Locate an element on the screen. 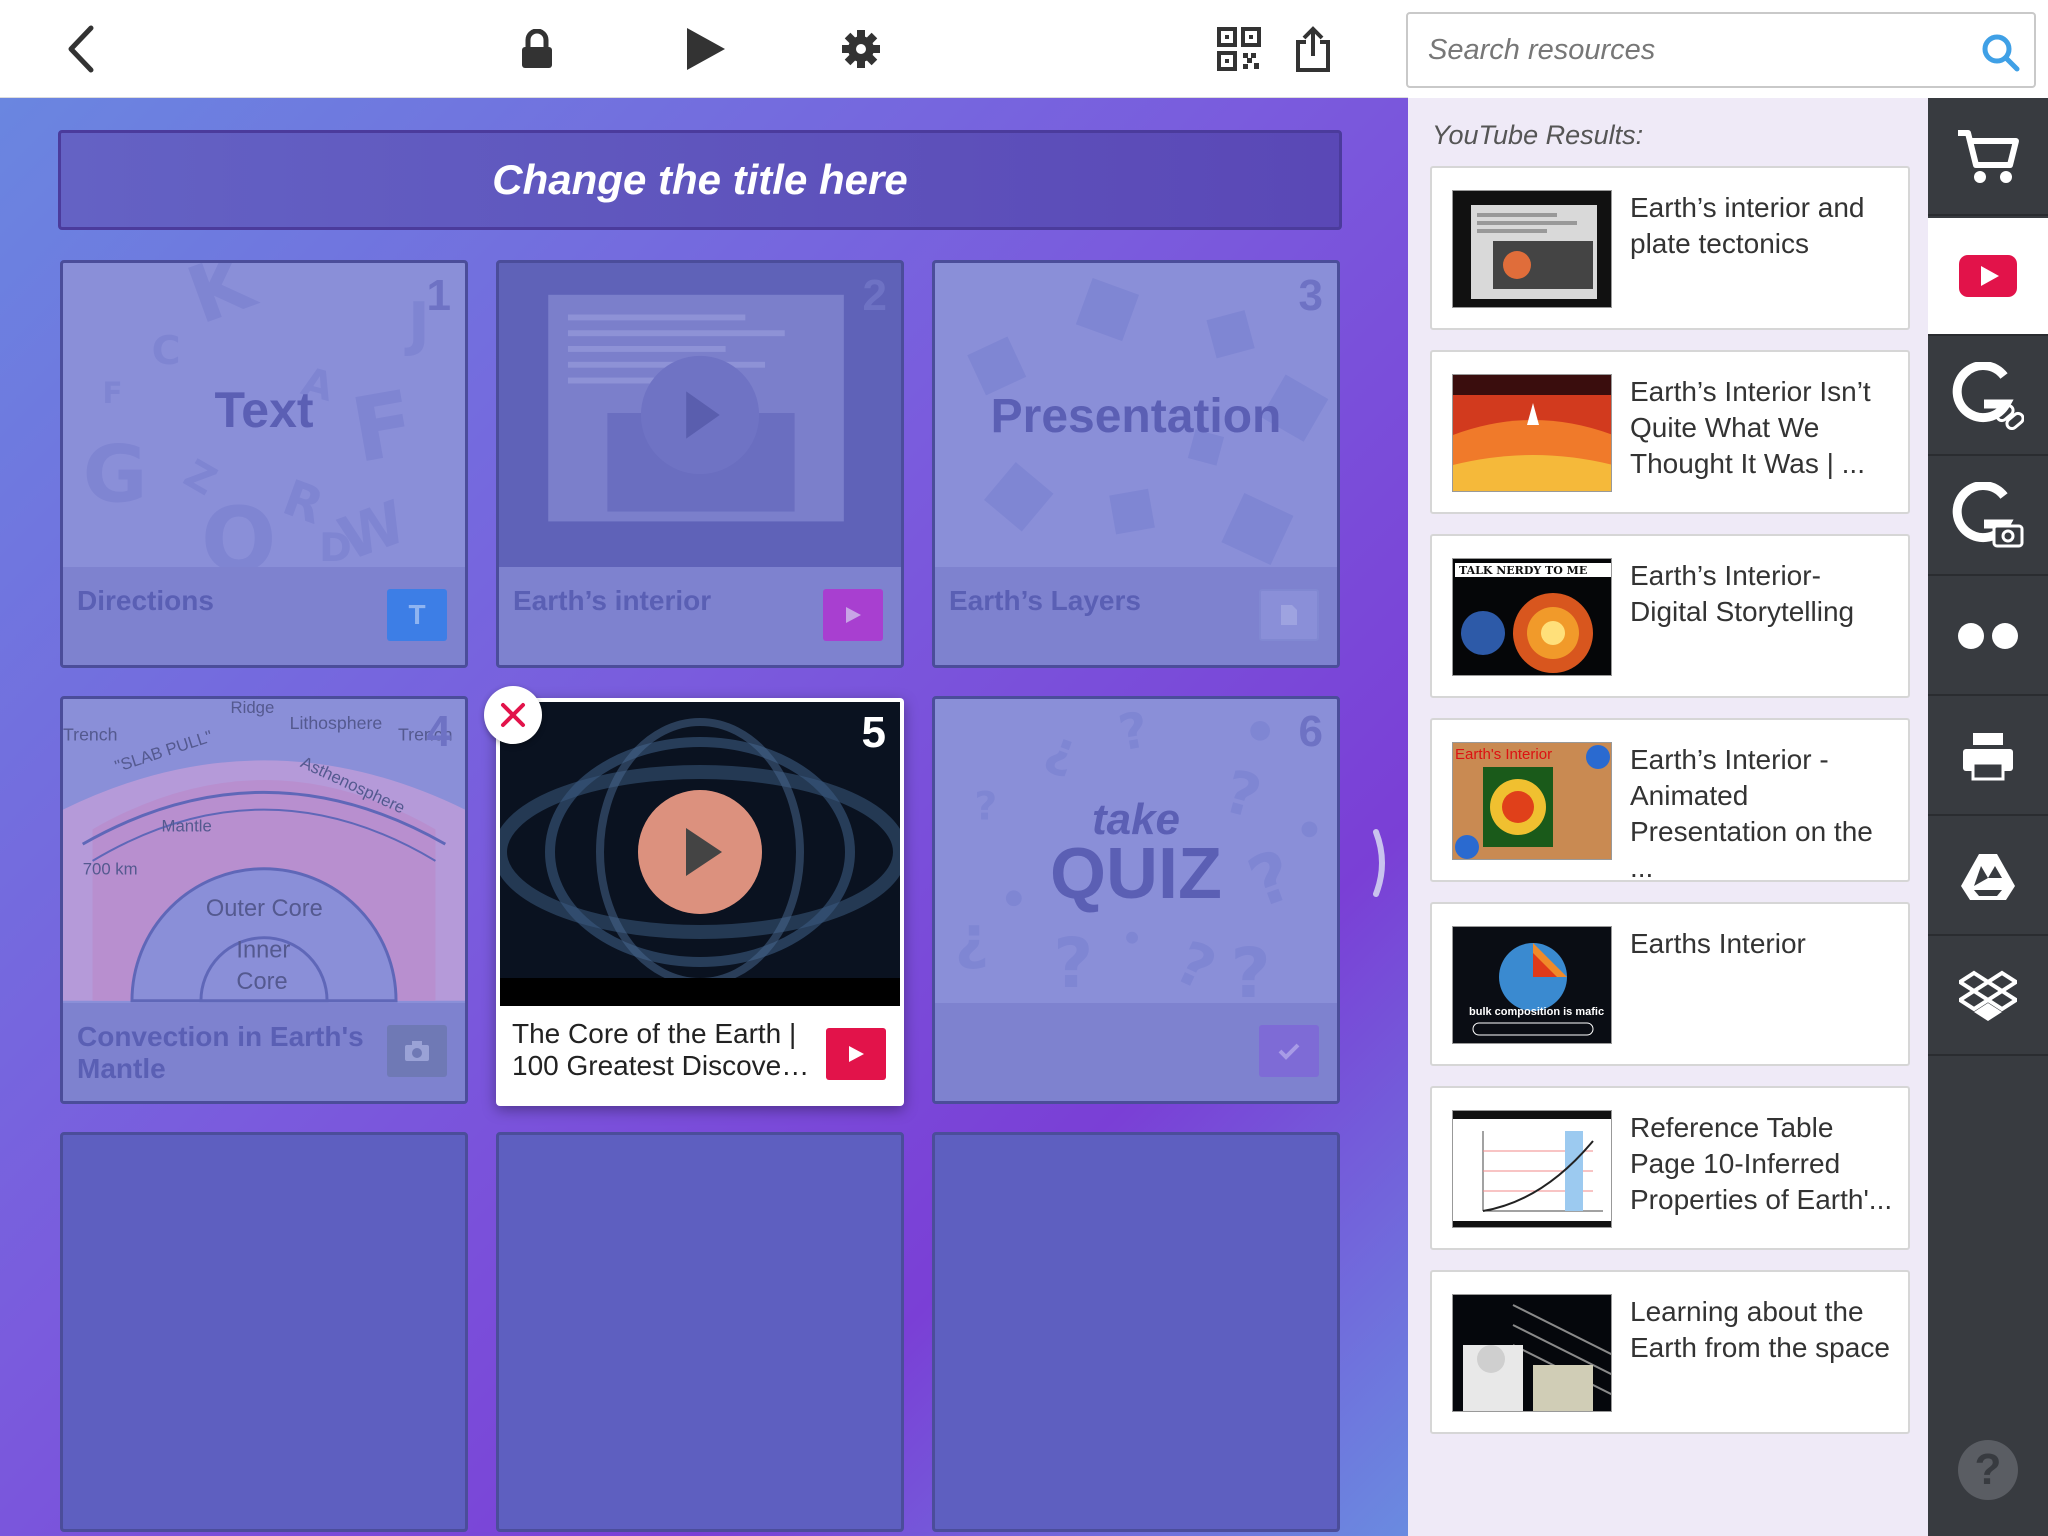 Image resolution: width=2048 pixels, height=1536 pixels. tile-number: 2 is located at coordinates (874, 295).